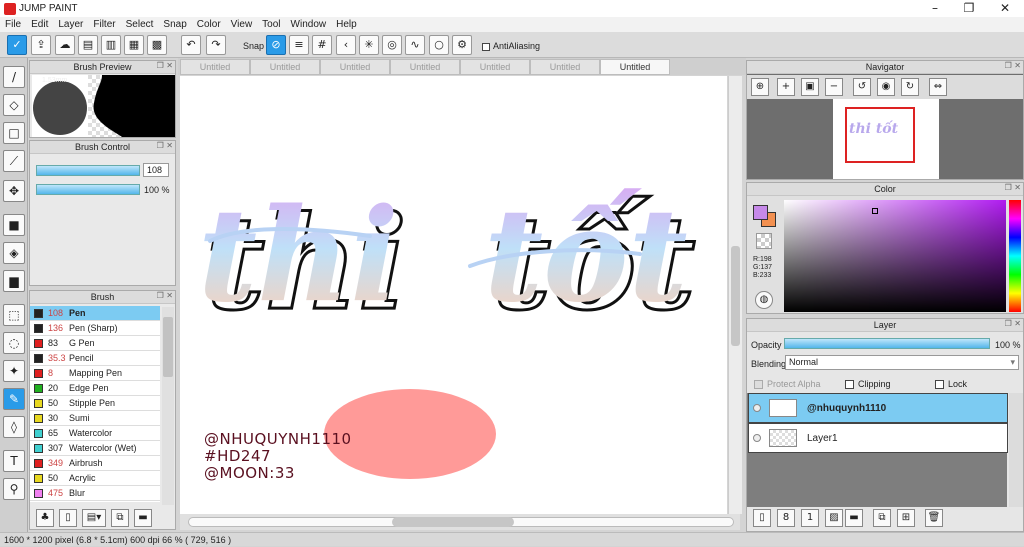 This screenshot has height=547, width=1024. What do you see at coordinates (425, 67) in the screenshot?
I see `tab-untitled-4: Untitled` at bounding box center [425, 67].